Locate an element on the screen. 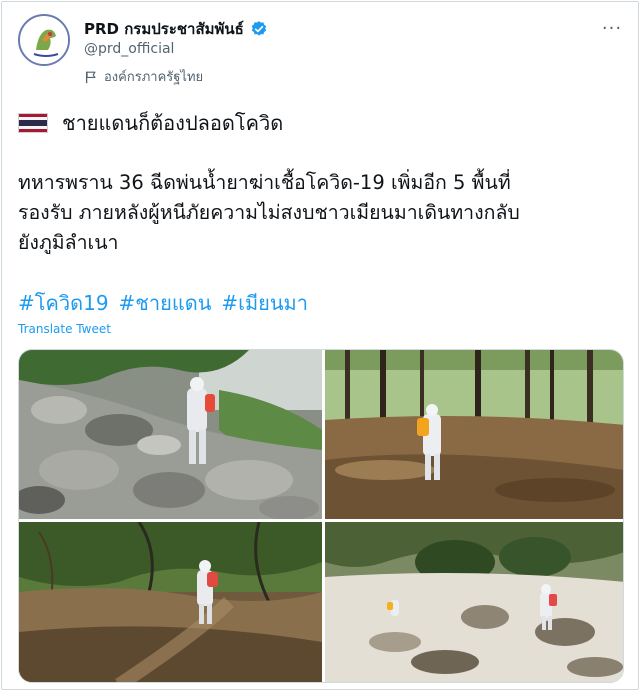 This screenshot has height=691, width=640. translate-tweet-link: Translate Tweet is located at coordinates (64, 329).